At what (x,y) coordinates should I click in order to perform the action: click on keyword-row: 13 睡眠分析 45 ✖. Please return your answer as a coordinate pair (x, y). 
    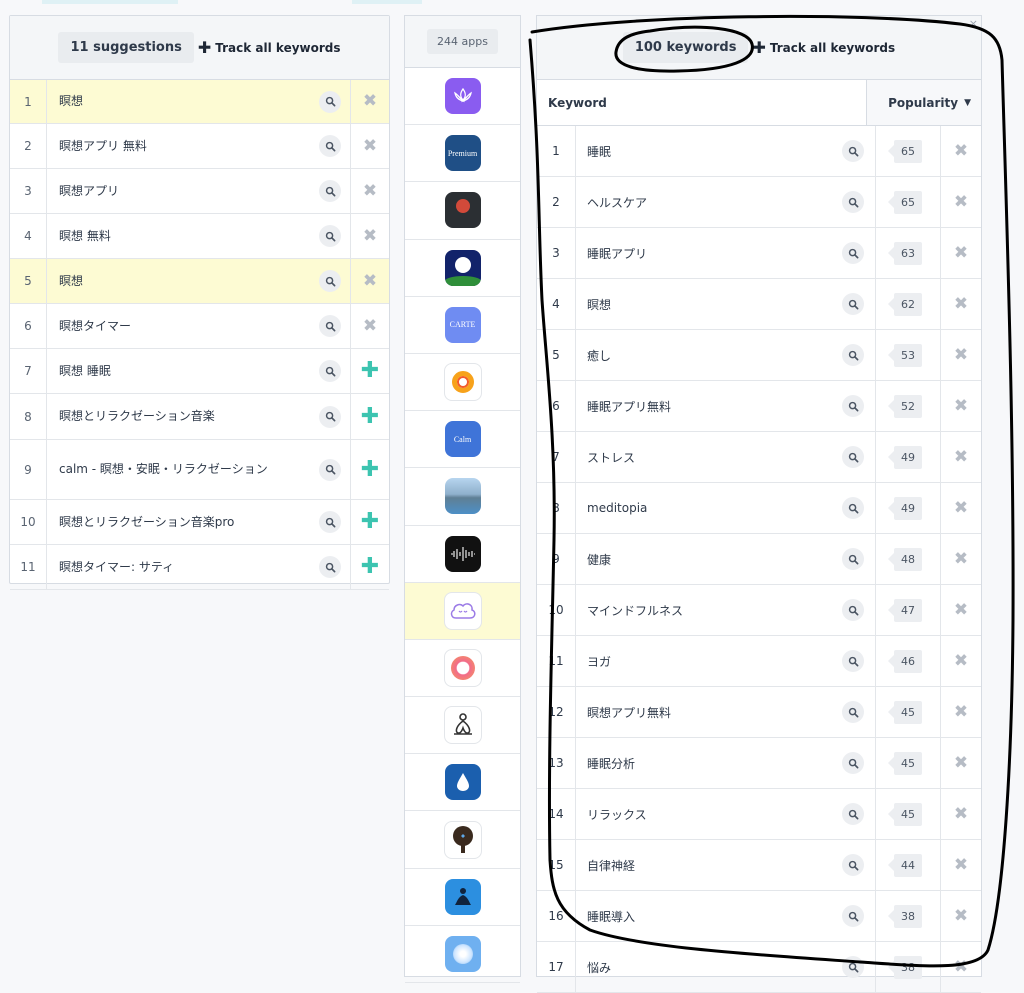
    Looking at the image, I should click on (759, 763).